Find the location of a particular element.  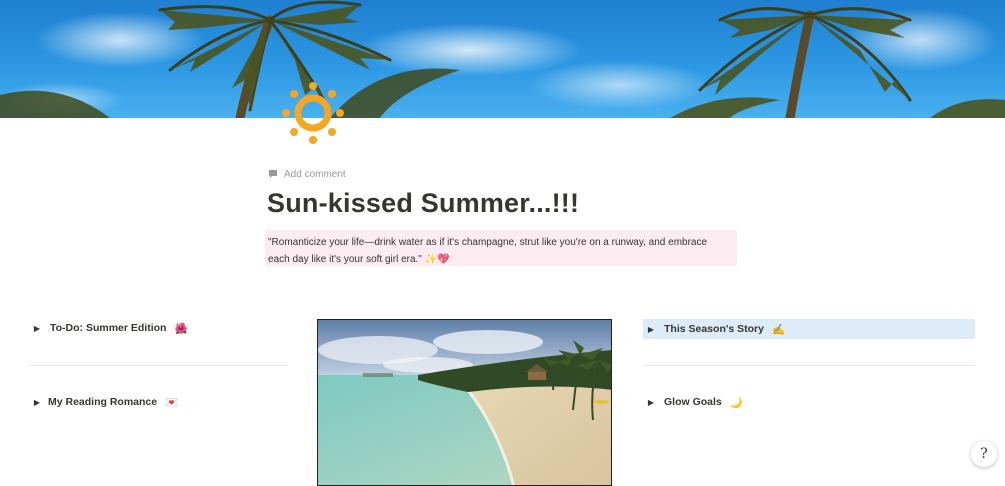

beach-image is located at coordinates (464, 402).